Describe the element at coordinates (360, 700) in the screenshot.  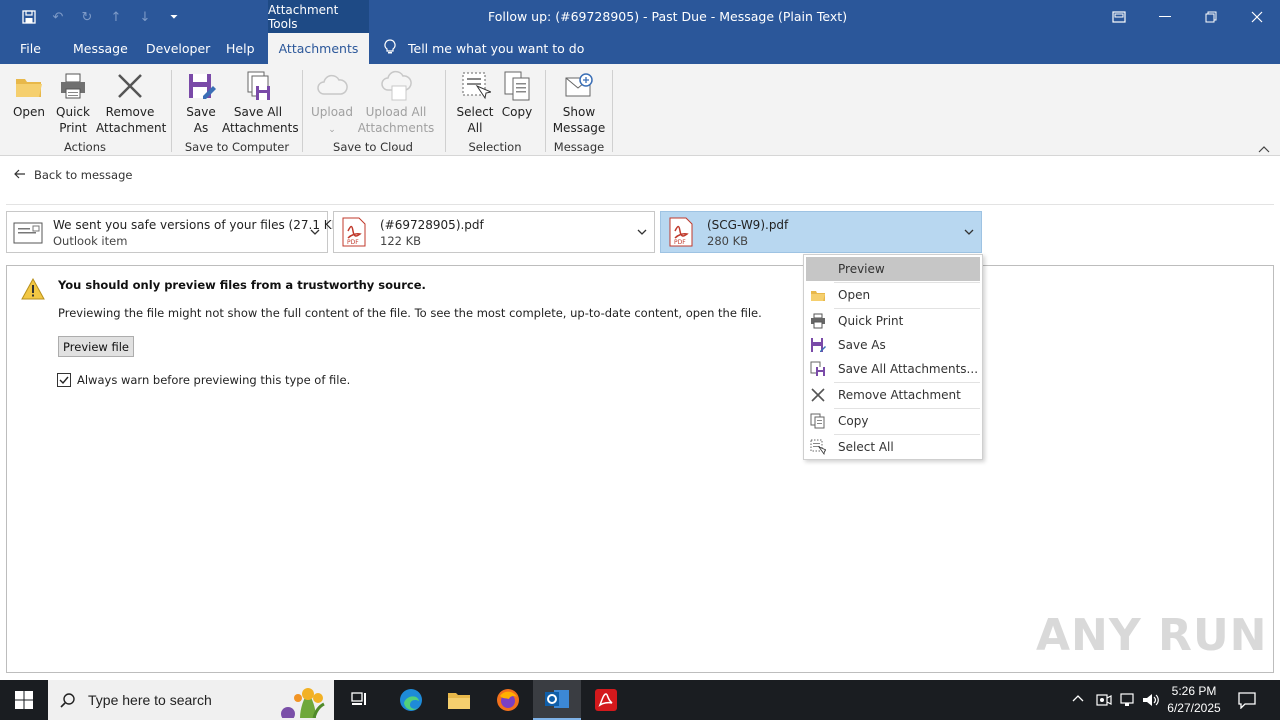
I see `task-view-button` at that location.